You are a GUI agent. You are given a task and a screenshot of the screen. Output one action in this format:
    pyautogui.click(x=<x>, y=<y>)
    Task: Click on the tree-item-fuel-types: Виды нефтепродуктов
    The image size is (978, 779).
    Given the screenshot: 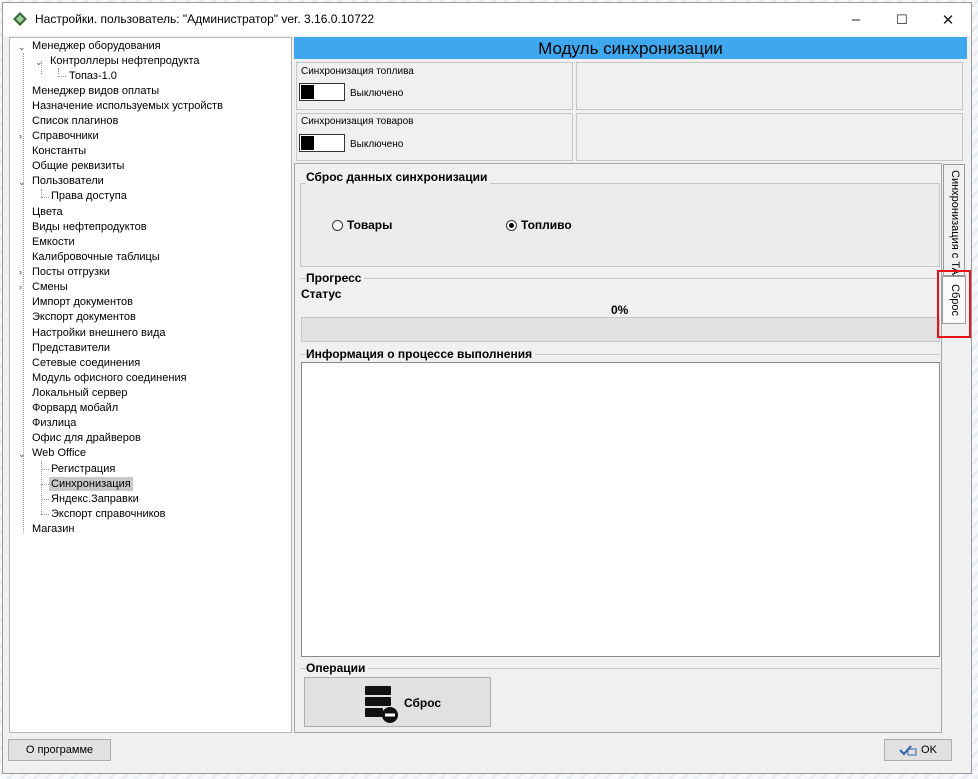 What is the action you would take?
    pyautogui.click(x=89, y=227)
    